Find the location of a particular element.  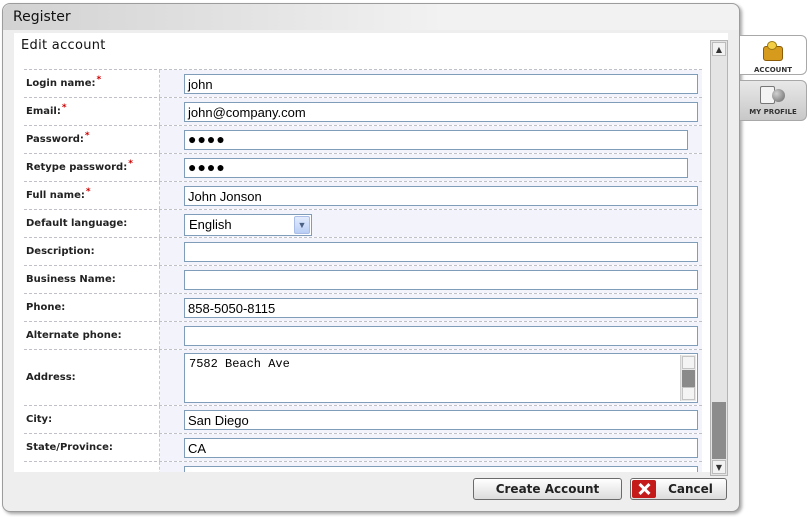

tab-profile-label: MY PROFILE is located at coordinates (773, 112).